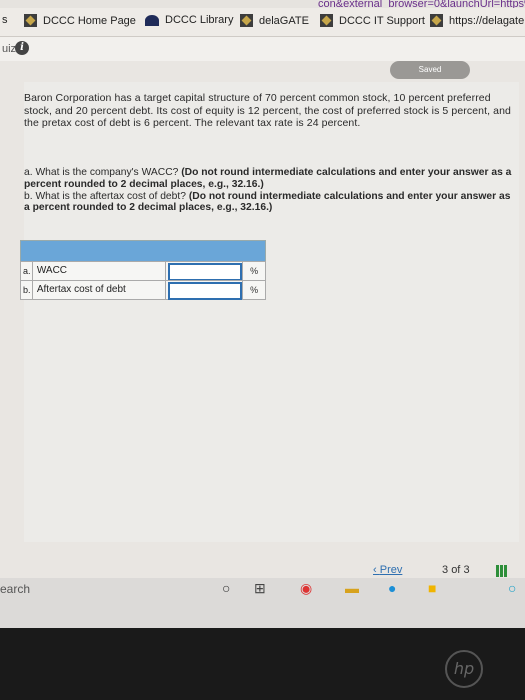 This screenshot has height=700, width=525. I want to click on bookmark-label: delaGATE, so click(284, 20).